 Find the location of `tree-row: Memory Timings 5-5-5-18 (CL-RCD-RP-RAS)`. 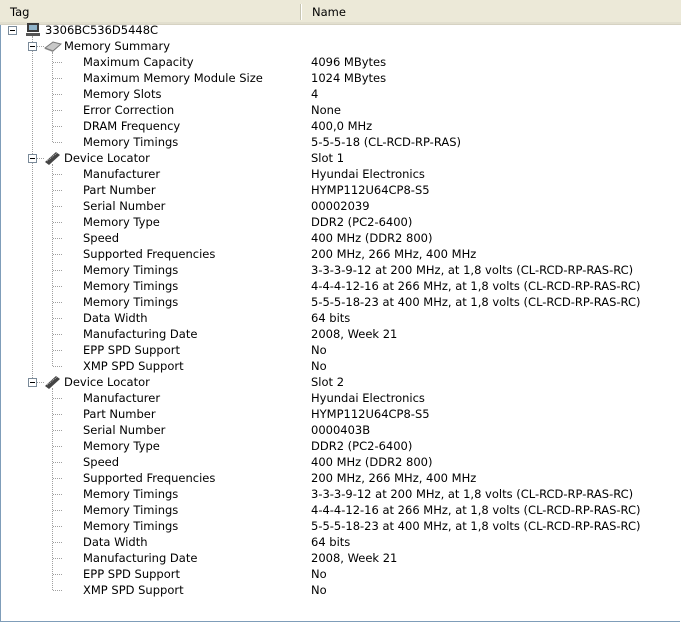

tree-row: Memory Timings 5-5-5-18 (CL-RCD-RP-RAS) is located at coordinates (340, 142).